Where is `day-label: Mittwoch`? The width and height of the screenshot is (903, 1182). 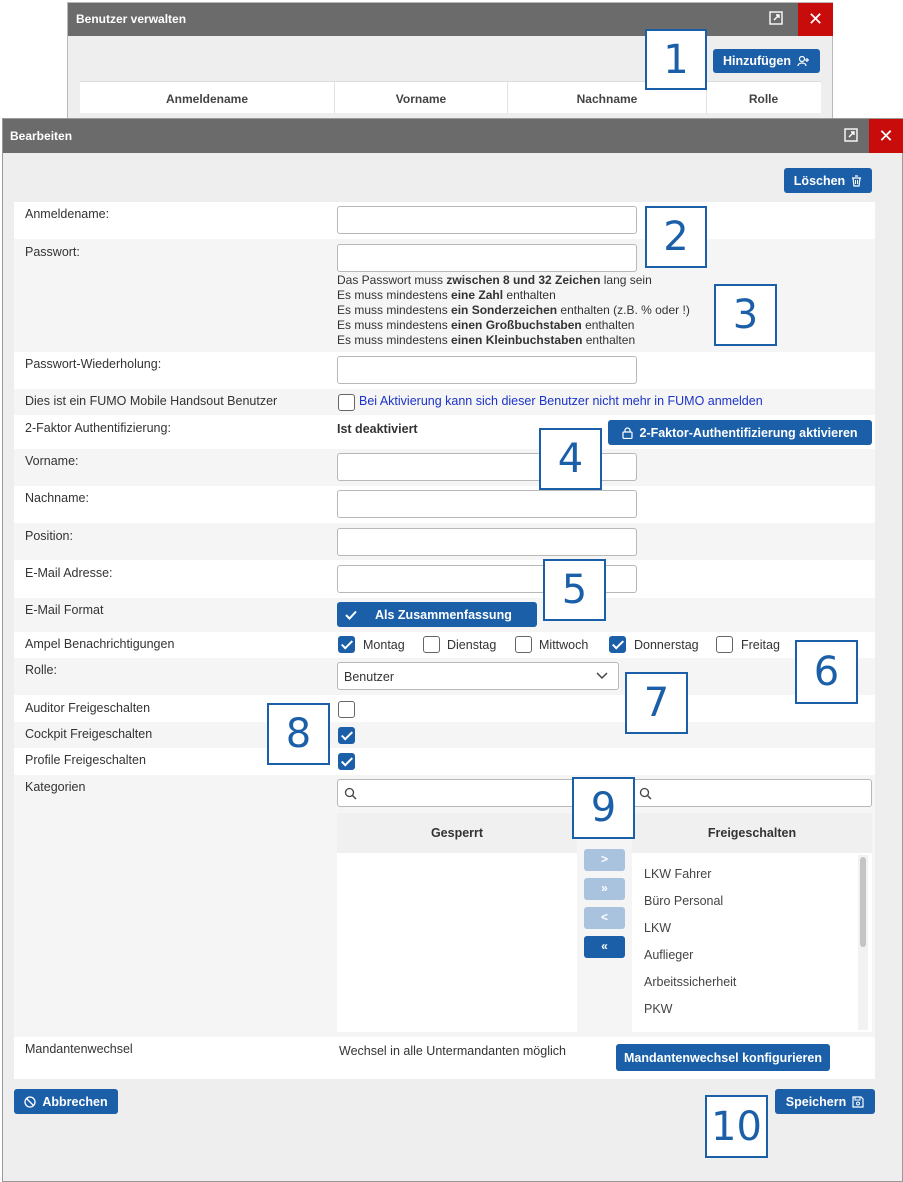 day-label: Mittwoch is located at coordinates (564, 645).